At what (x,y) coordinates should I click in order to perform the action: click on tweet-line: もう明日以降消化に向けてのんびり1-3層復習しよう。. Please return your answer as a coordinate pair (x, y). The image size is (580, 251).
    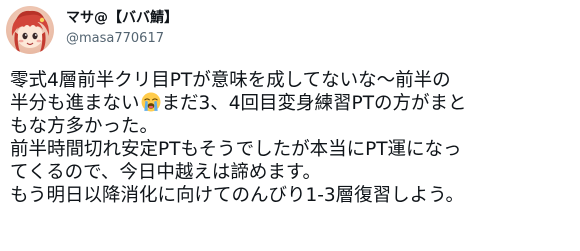
    Looking at the image, I should click on (237, 195).